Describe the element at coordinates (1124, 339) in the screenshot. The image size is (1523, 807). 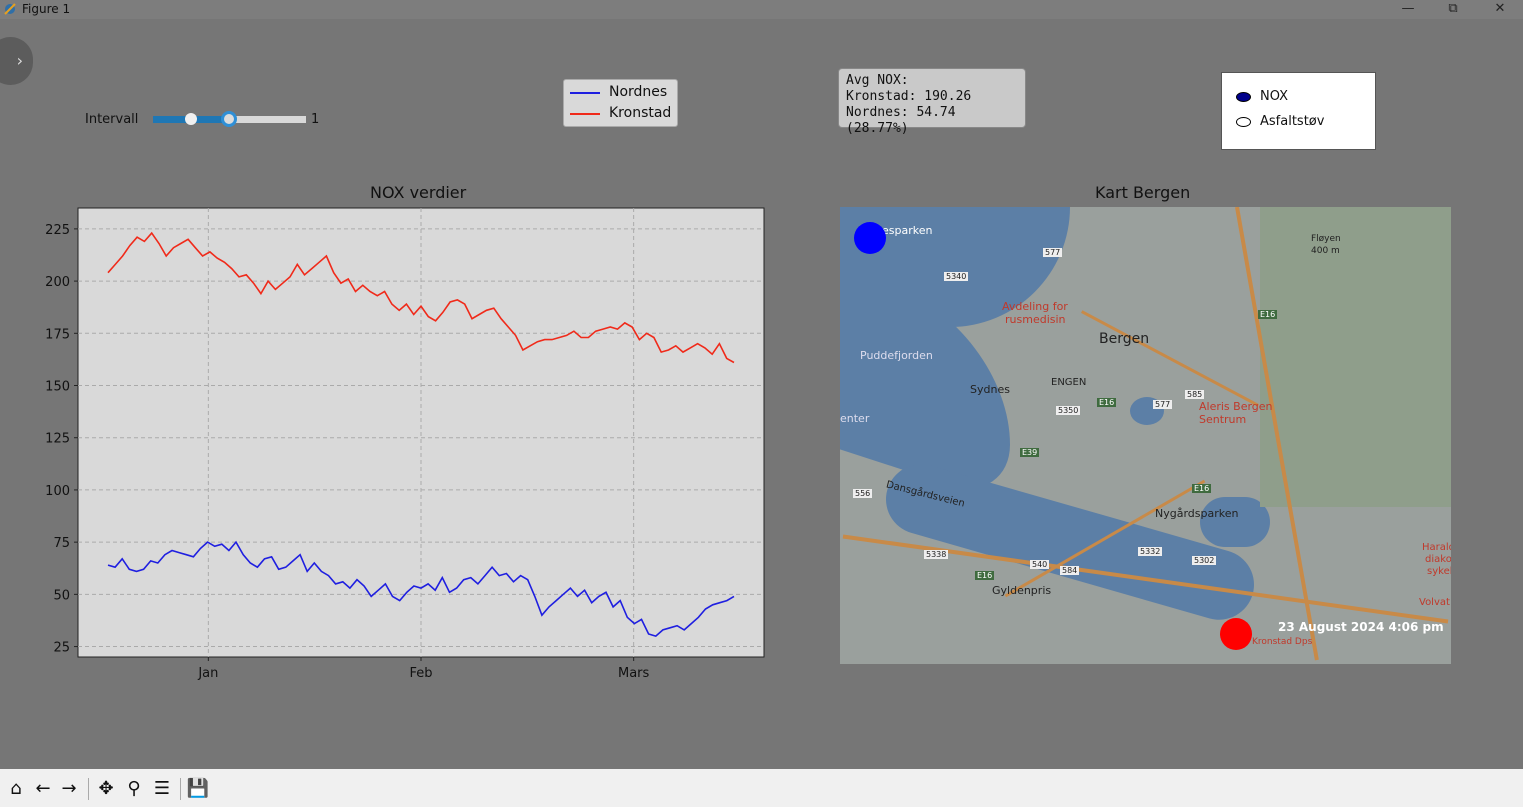
I see `map-label: Bergen` at that location.